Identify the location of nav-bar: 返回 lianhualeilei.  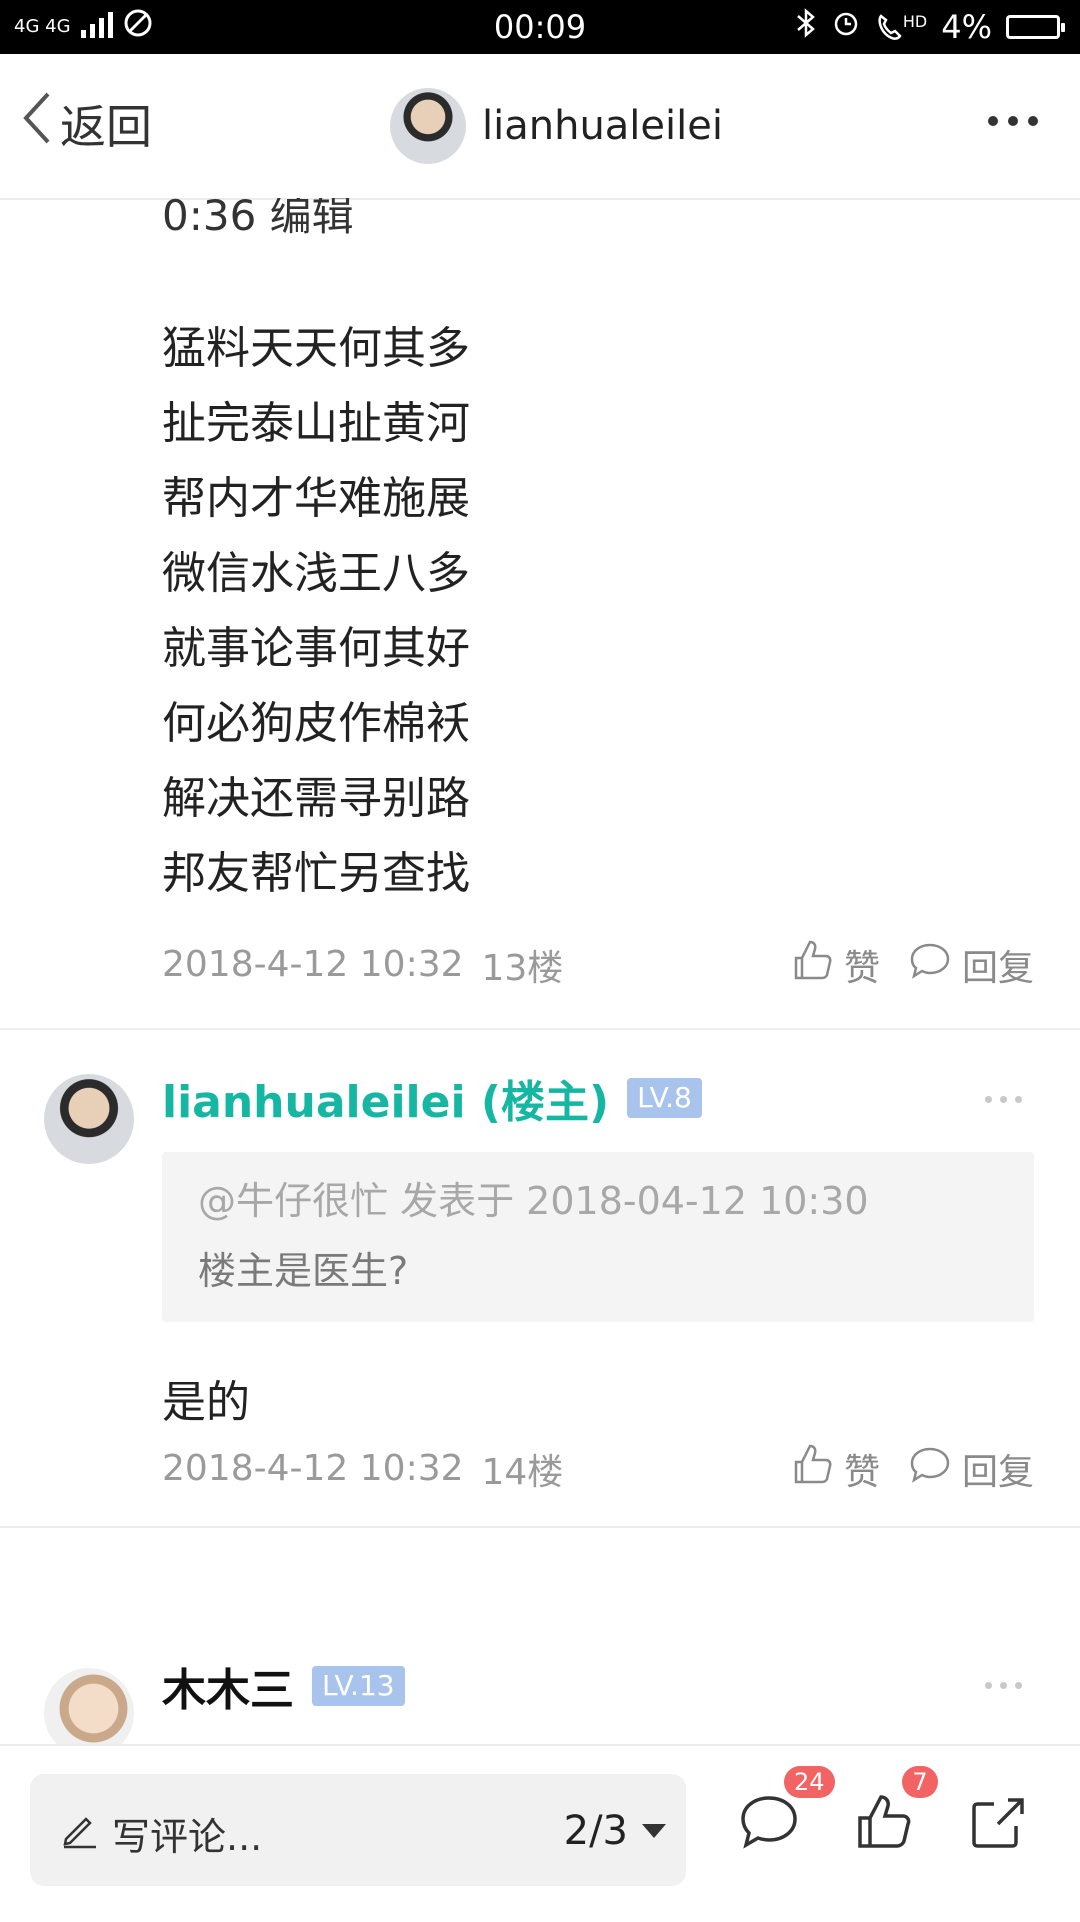
(540, 127).